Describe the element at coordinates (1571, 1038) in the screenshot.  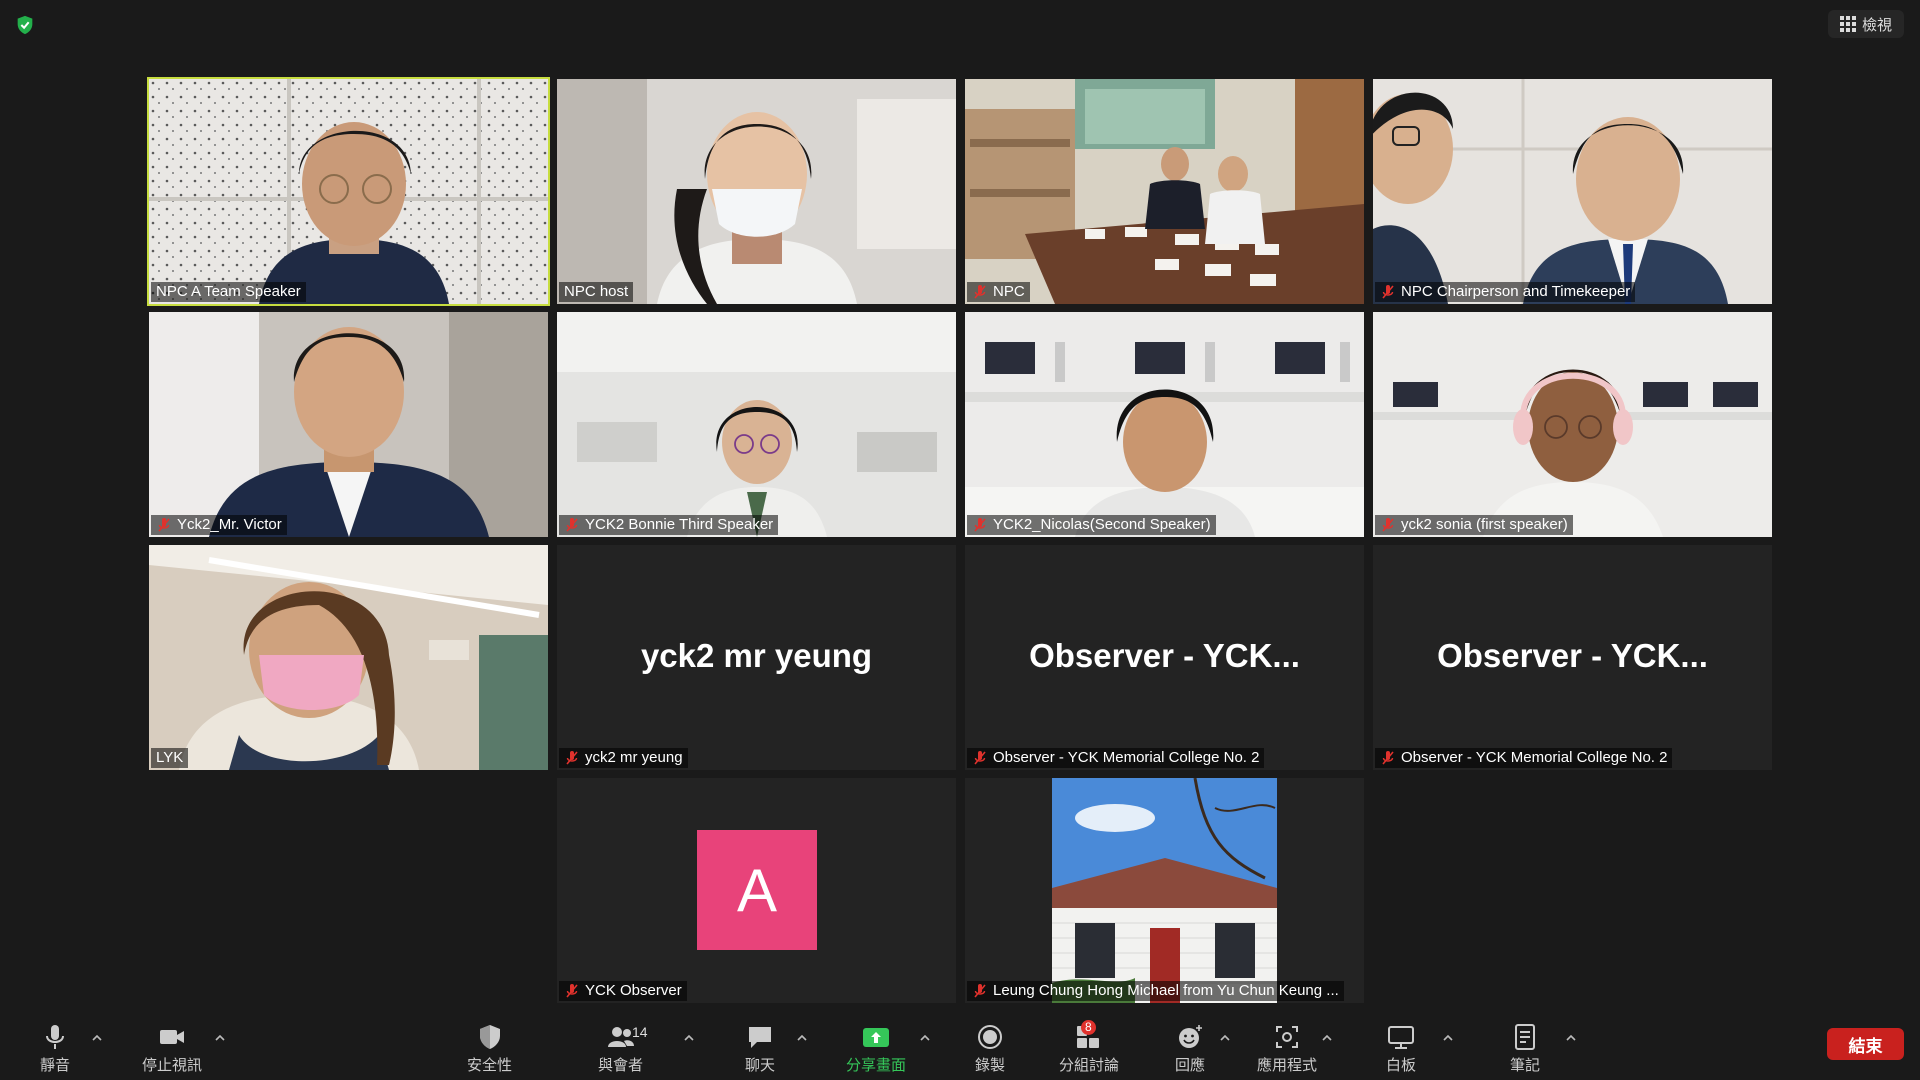
I see `notes-options-chevron-icon` at that location.